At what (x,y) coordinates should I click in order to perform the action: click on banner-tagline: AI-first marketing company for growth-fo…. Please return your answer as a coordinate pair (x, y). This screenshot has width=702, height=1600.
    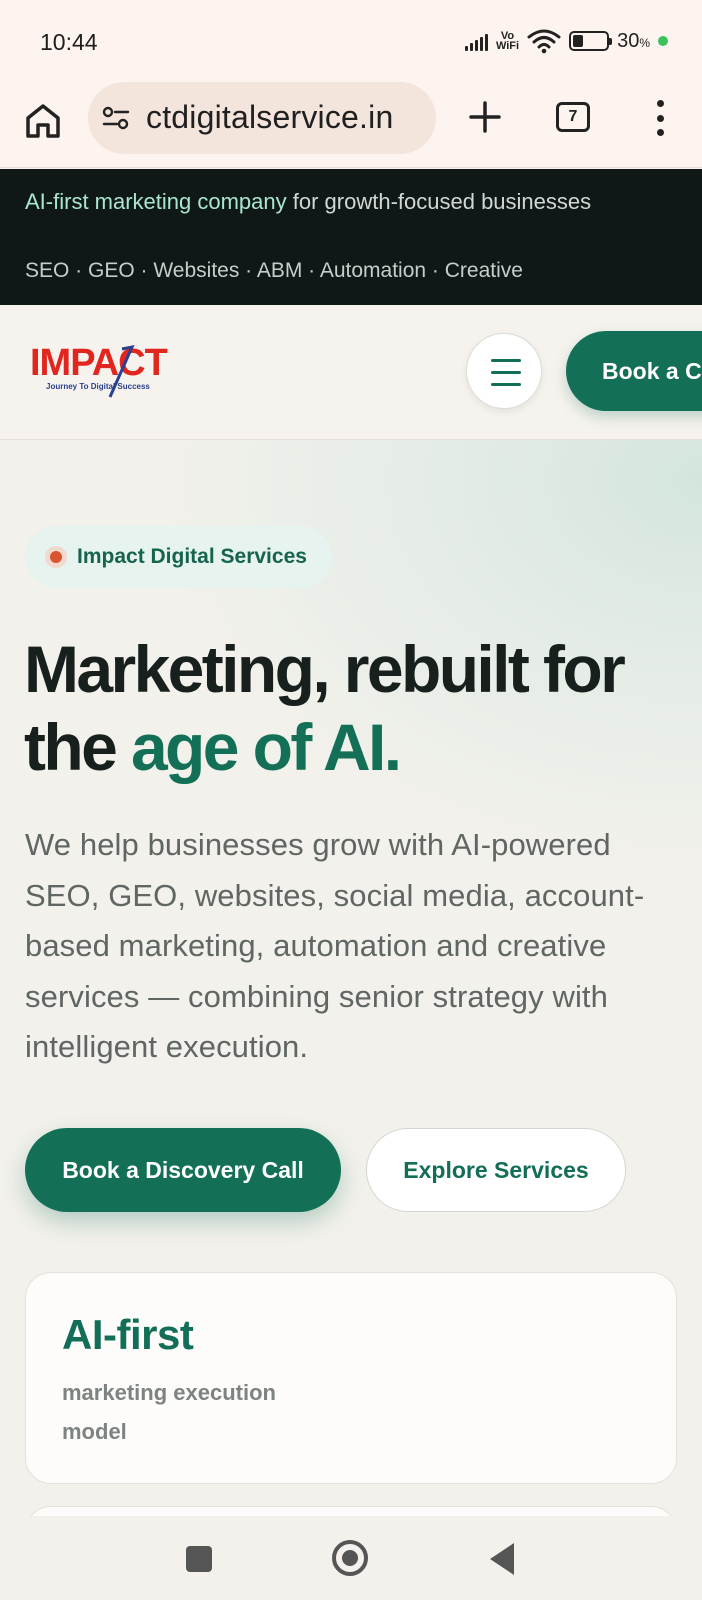
    Looking at the image, I should click on (308, 202).